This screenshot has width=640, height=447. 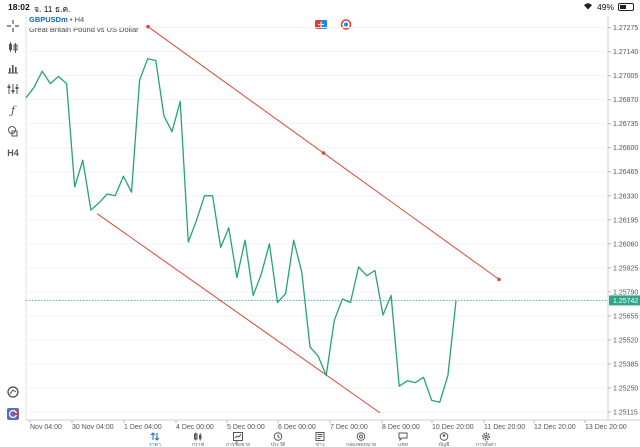 I want to click on time-tick-label: Nov 04:00, so click(x=46, y=427).